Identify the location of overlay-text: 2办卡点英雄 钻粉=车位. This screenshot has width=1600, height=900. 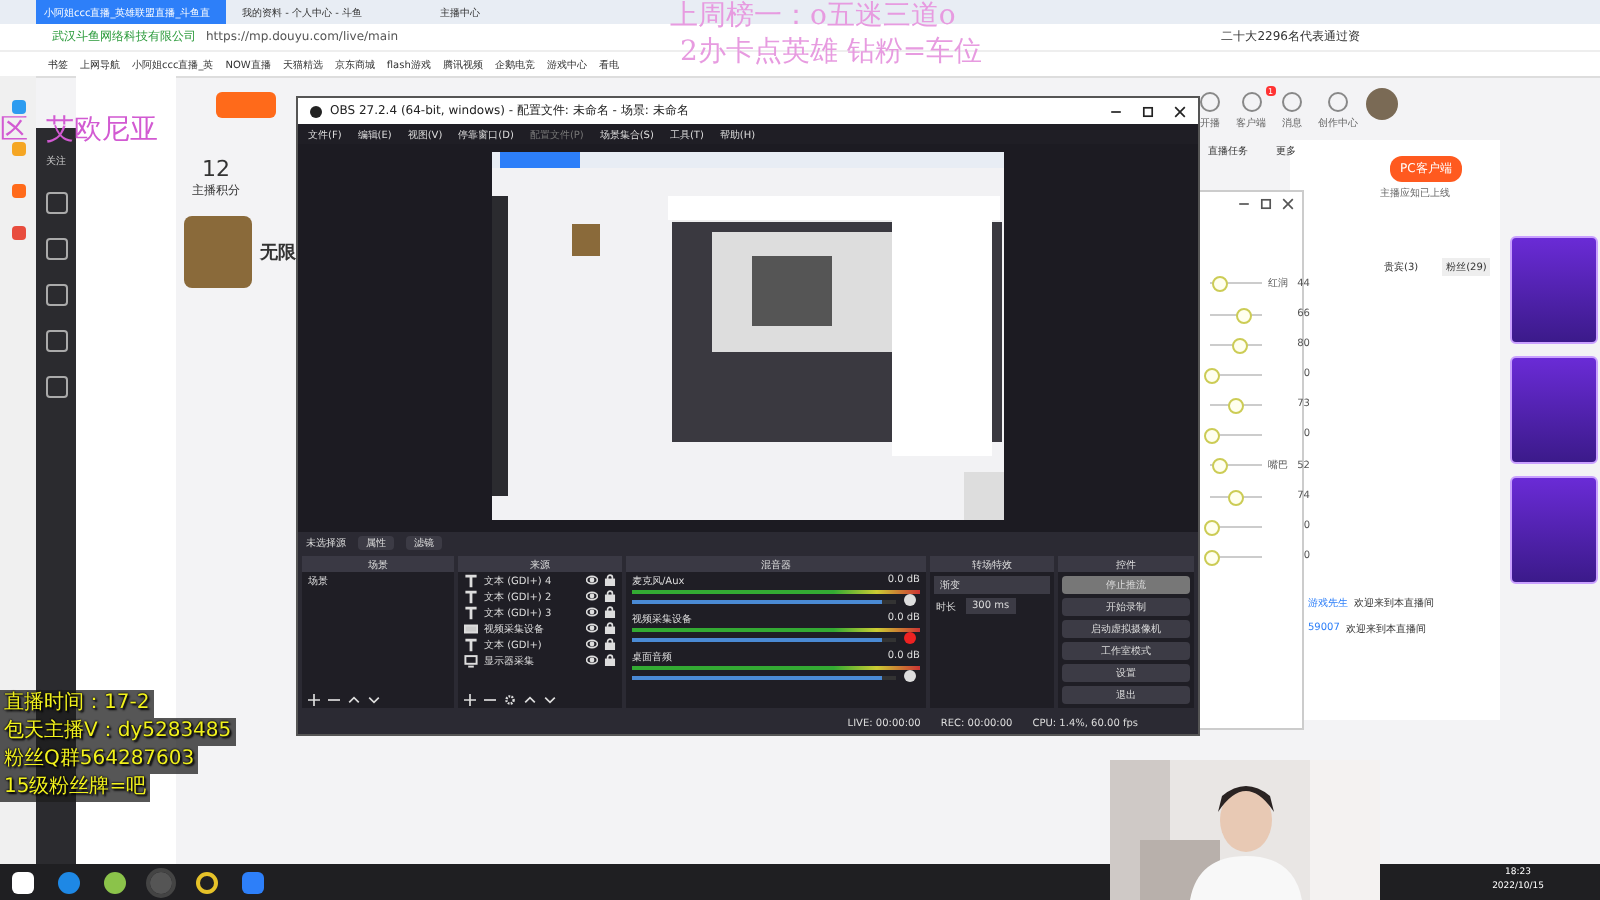
(830, 52).